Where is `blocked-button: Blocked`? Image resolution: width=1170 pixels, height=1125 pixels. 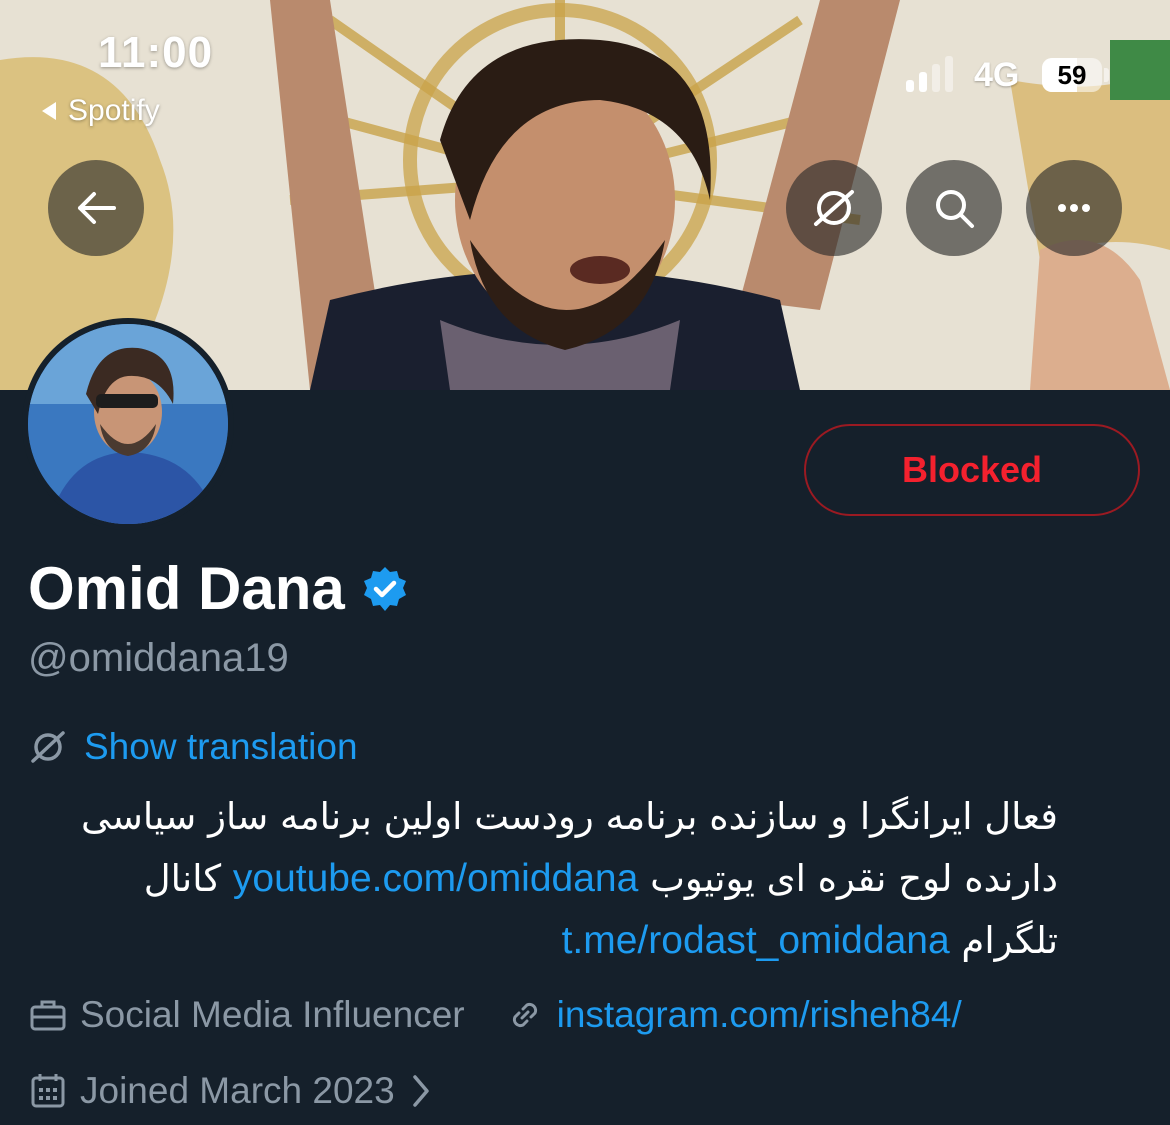 blocked-button: Blocked is located at coordinates (972, 470).